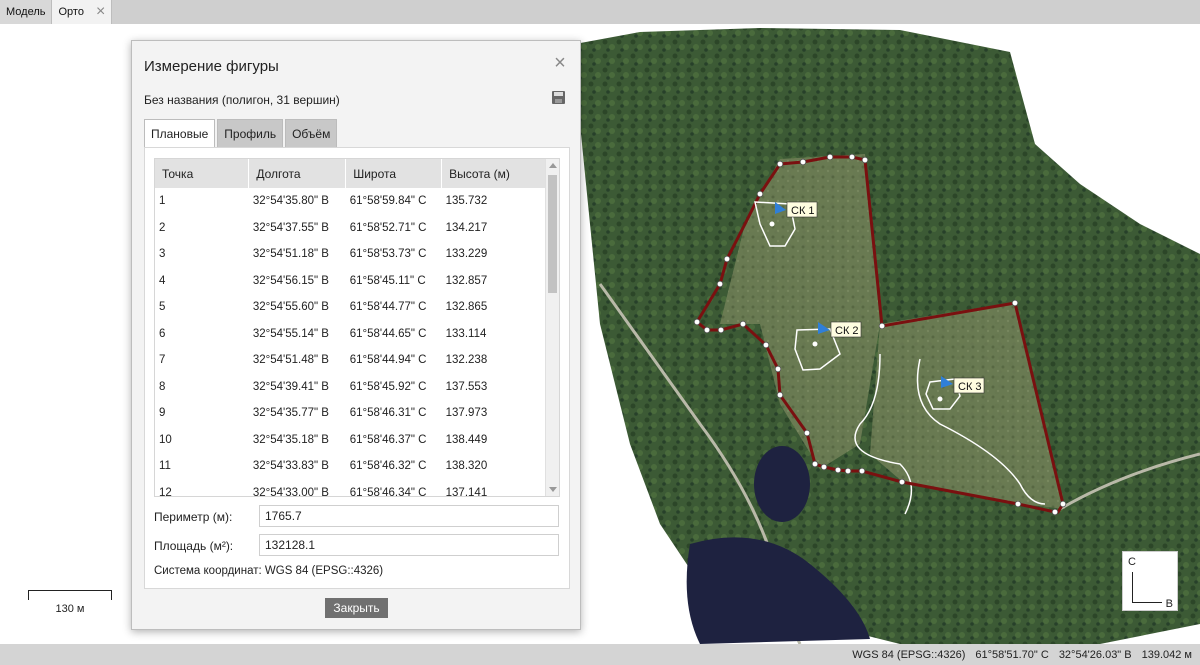 This screenshot has height=665, width=1200. I want to click on status-longitude: 32°54'26.03" В, so click(1095, 654).